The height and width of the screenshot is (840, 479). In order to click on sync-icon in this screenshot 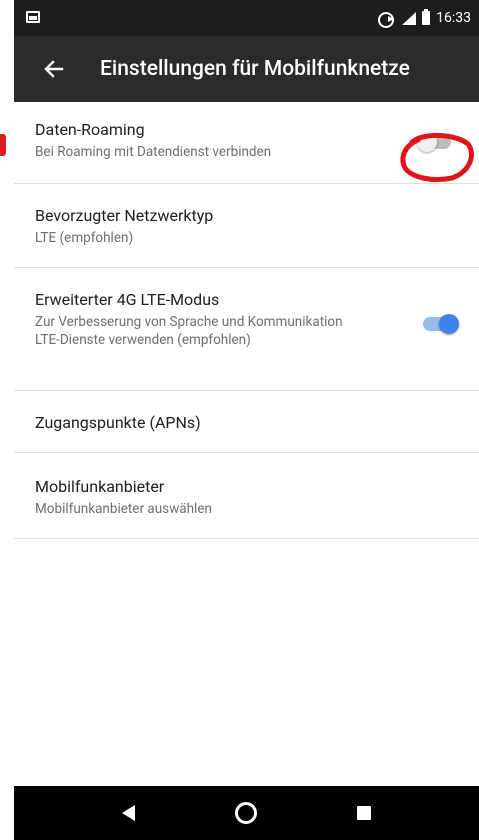, I will do `click(386, 19)`.